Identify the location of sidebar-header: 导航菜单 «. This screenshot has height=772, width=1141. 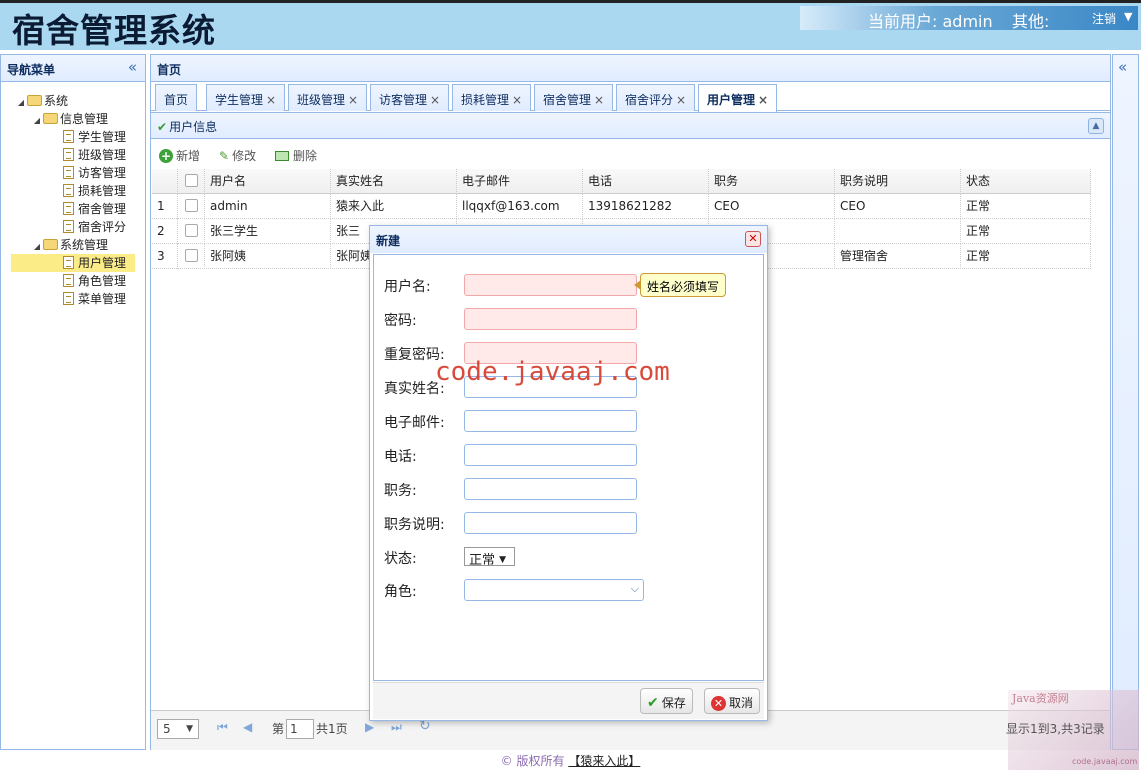
(73, 68).